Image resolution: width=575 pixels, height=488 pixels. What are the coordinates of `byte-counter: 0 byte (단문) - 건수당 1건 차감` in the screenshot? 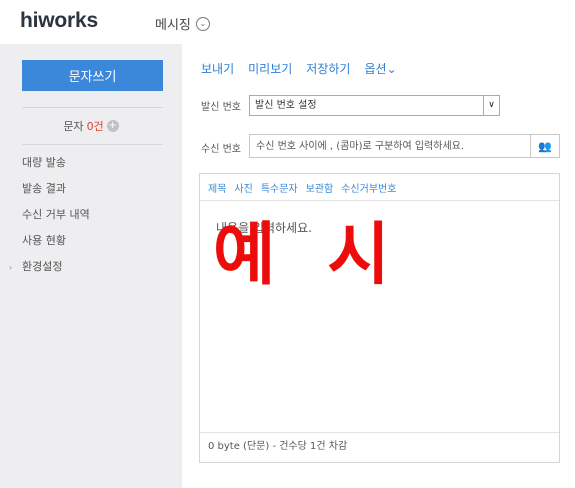 It's located at (379, 447).